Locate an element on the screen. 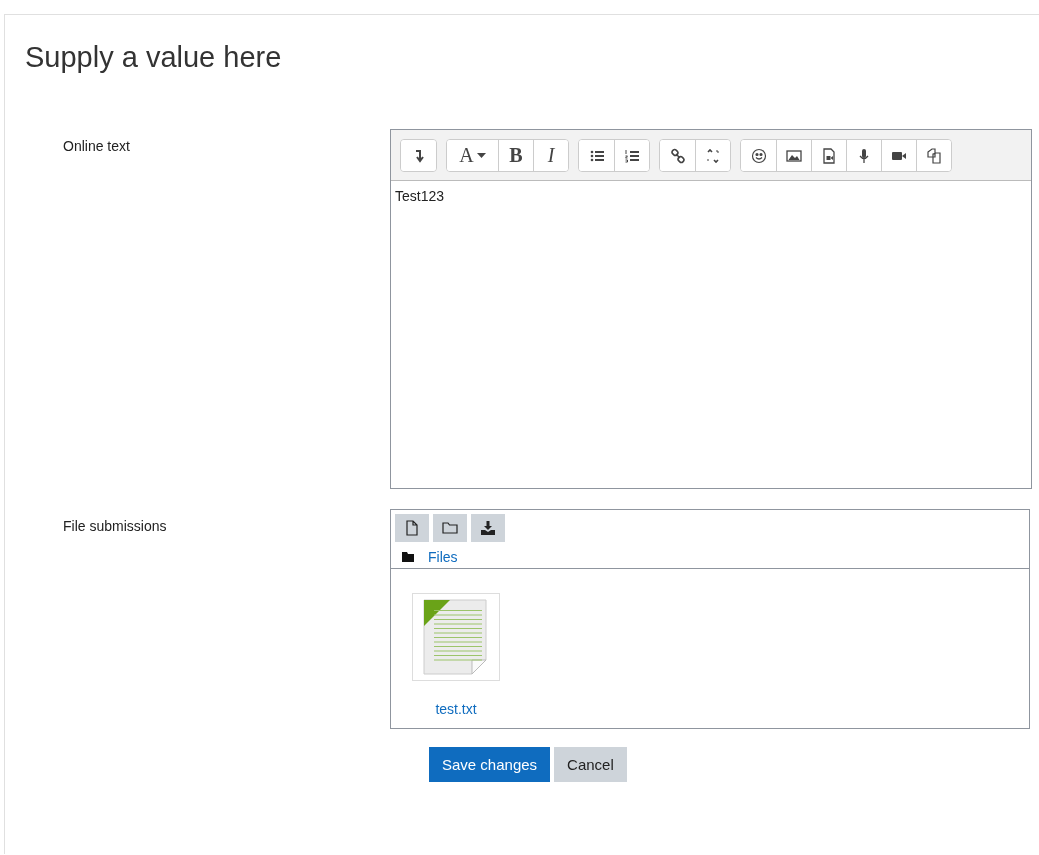 This screenshot has height=855, width=1039. field-label: File submissions is located at coordinates (115, 526).